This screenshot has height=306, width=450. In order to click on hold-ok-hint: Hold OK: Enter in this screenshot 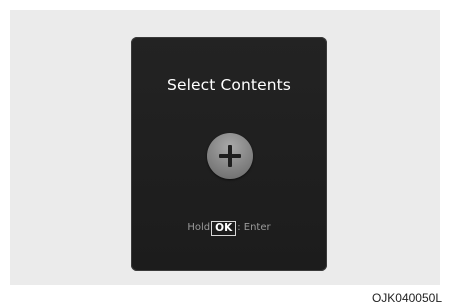, I will do `click(229, 228)`.